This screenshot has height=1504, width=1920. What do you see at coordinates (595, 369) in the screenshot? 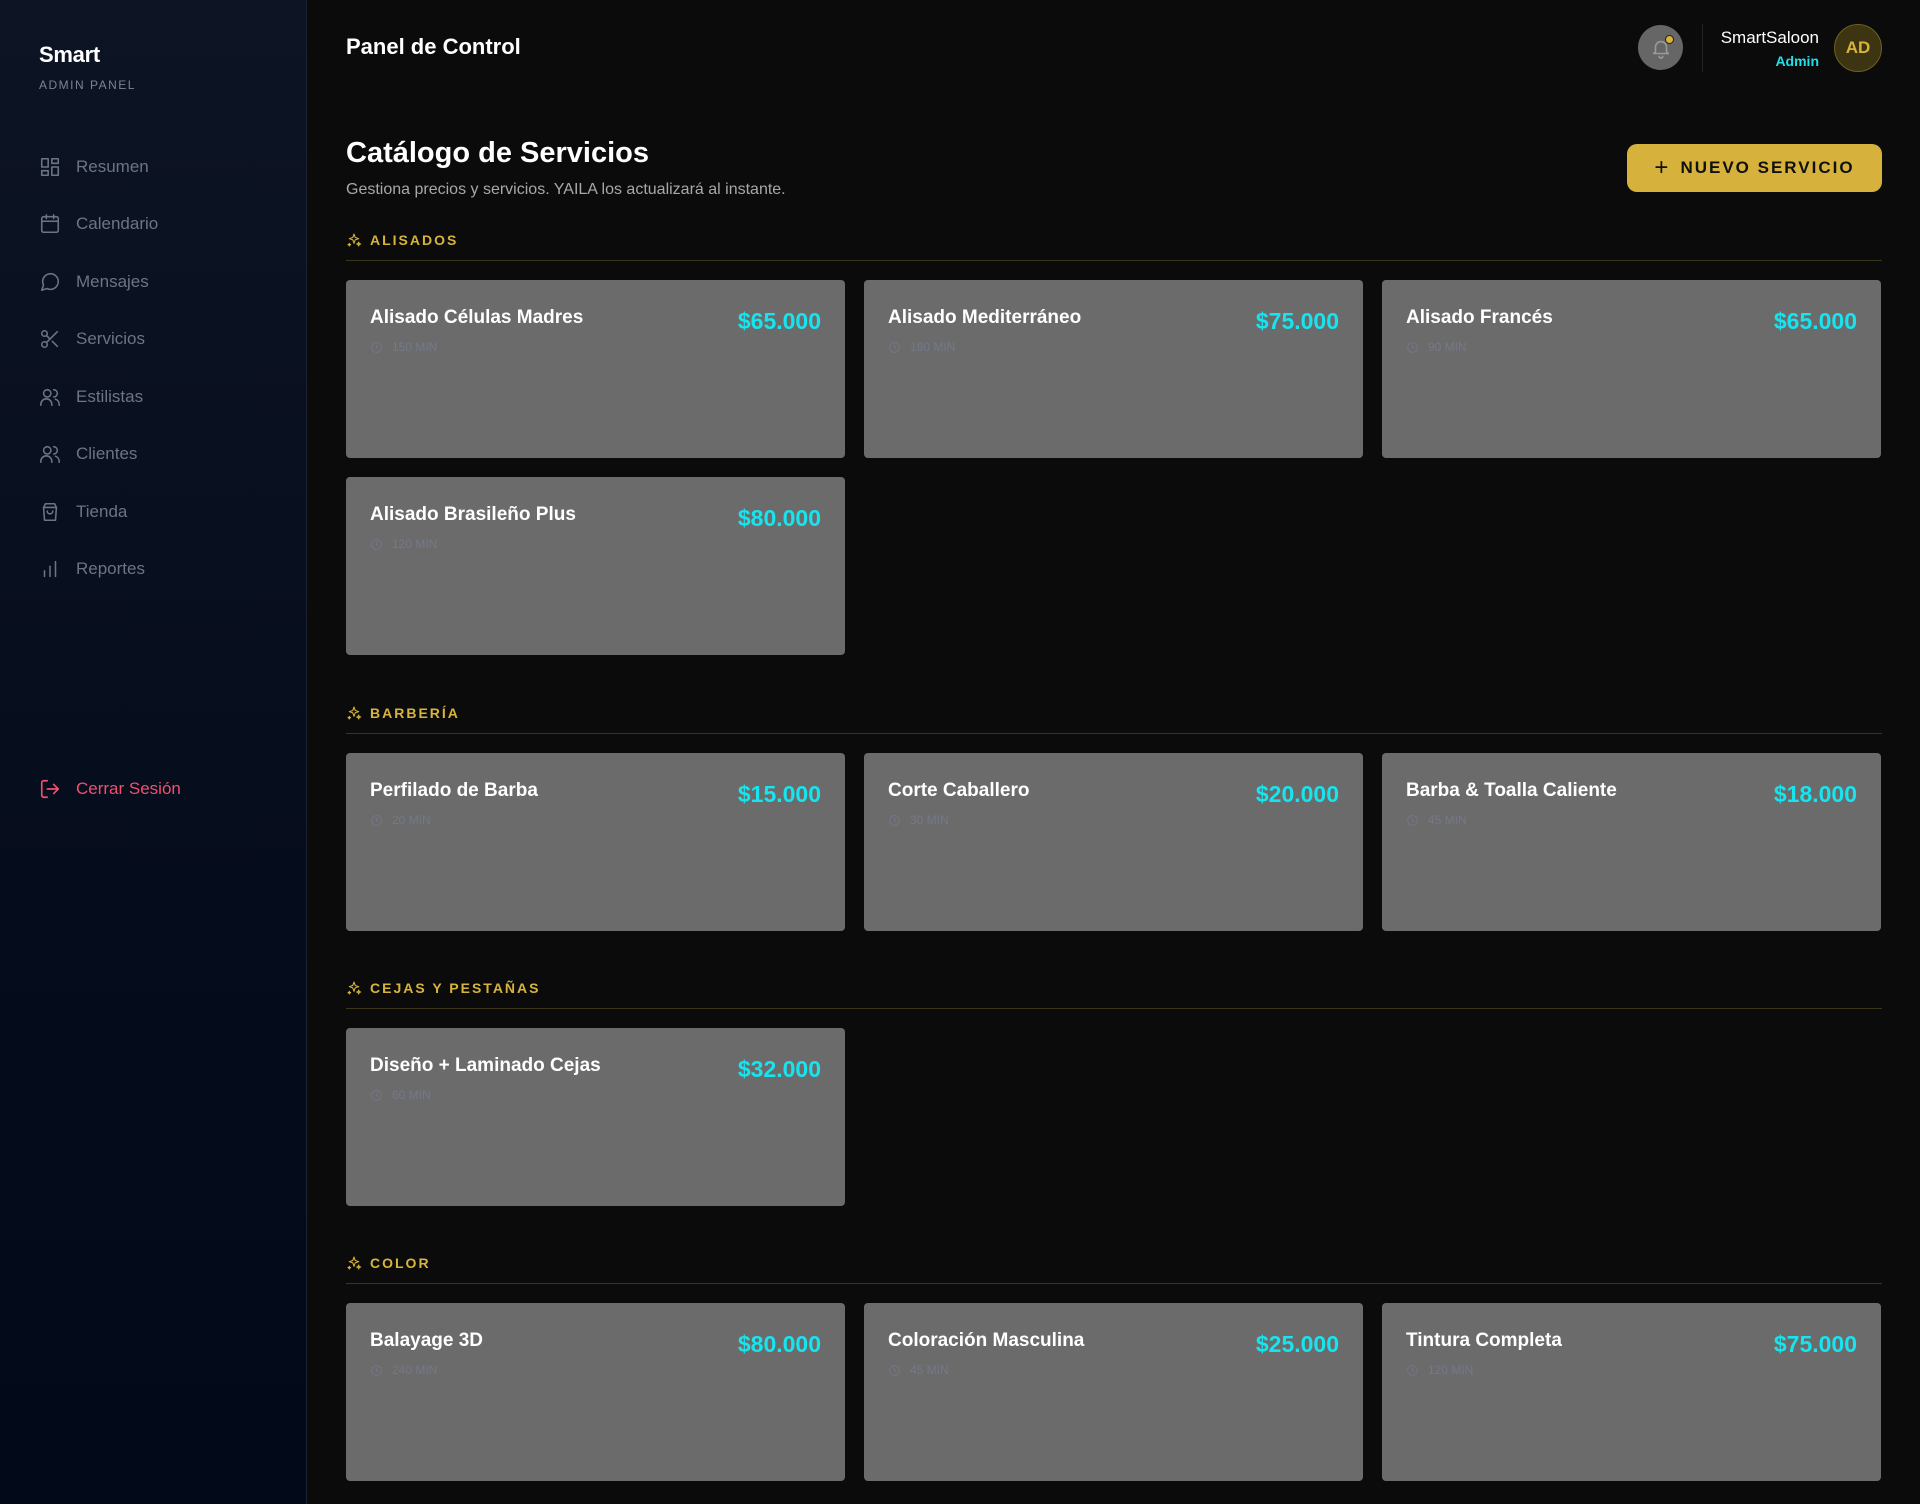
I see `service-card: Alisado Células Madres $65.000 150 MIN` at bounding box center [595, 369].